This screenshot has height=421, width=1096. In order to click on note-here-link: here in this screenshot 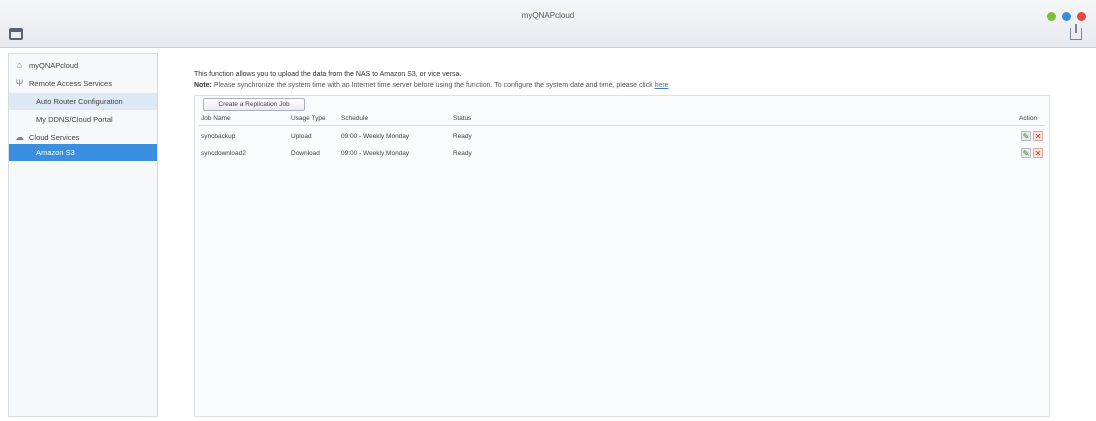, I will do `click(662, 85)`.